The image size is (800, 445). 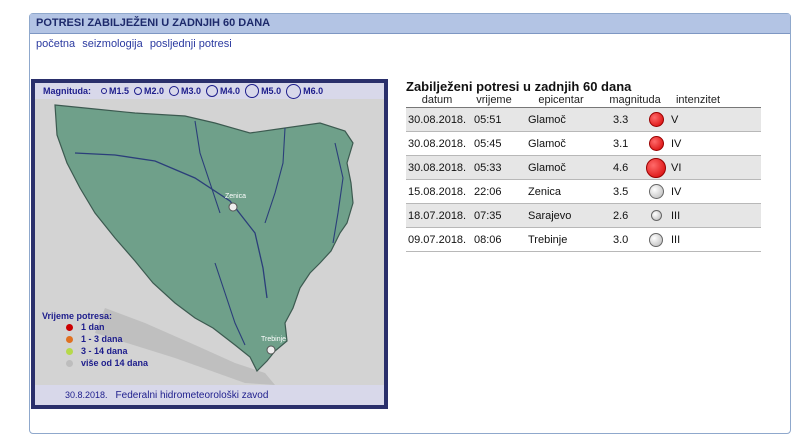 I want to click on cell-magnitude: 2.6, so click(x=621, y=215).